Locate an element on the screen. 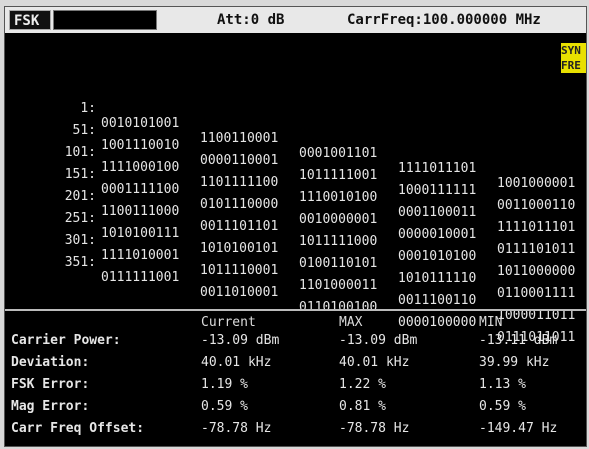 This screenshot has height=449, width=589. current-value: 1.19 % is located at coordinates (224, 384).